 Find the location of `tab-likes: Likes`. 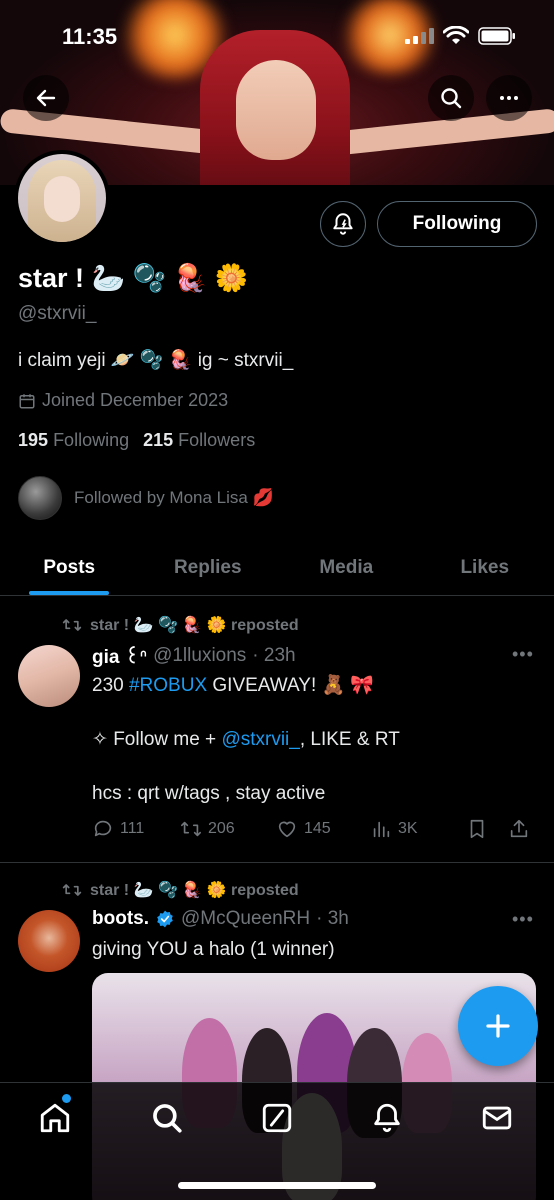

tab-likes: Likes is located at coordinates (485, 567).